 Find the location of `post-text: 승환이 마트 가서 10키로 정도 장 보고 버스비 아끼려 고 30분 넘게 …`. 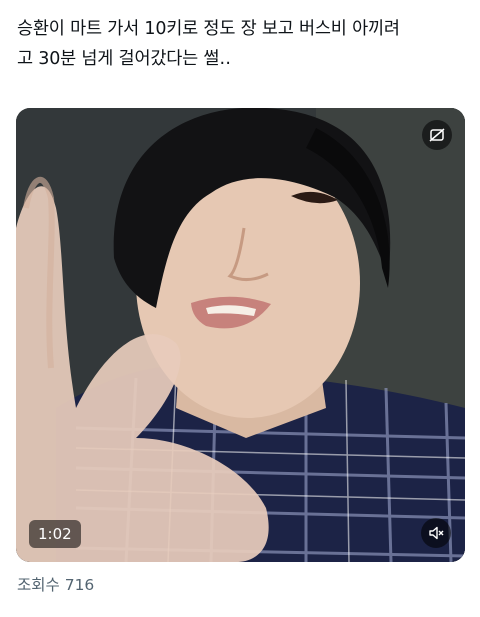

post-text: 승환이 마트 가서 10키로 정도 장 보고 버스비 아끼려 고 30분 넘게 … is located at coordinates (242, 44).